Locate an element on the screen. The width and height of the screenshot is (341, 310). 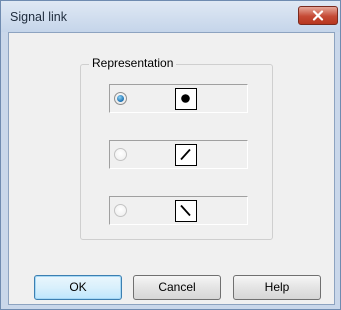
cancel-button: Cancel is located at coordinates (177, 287).